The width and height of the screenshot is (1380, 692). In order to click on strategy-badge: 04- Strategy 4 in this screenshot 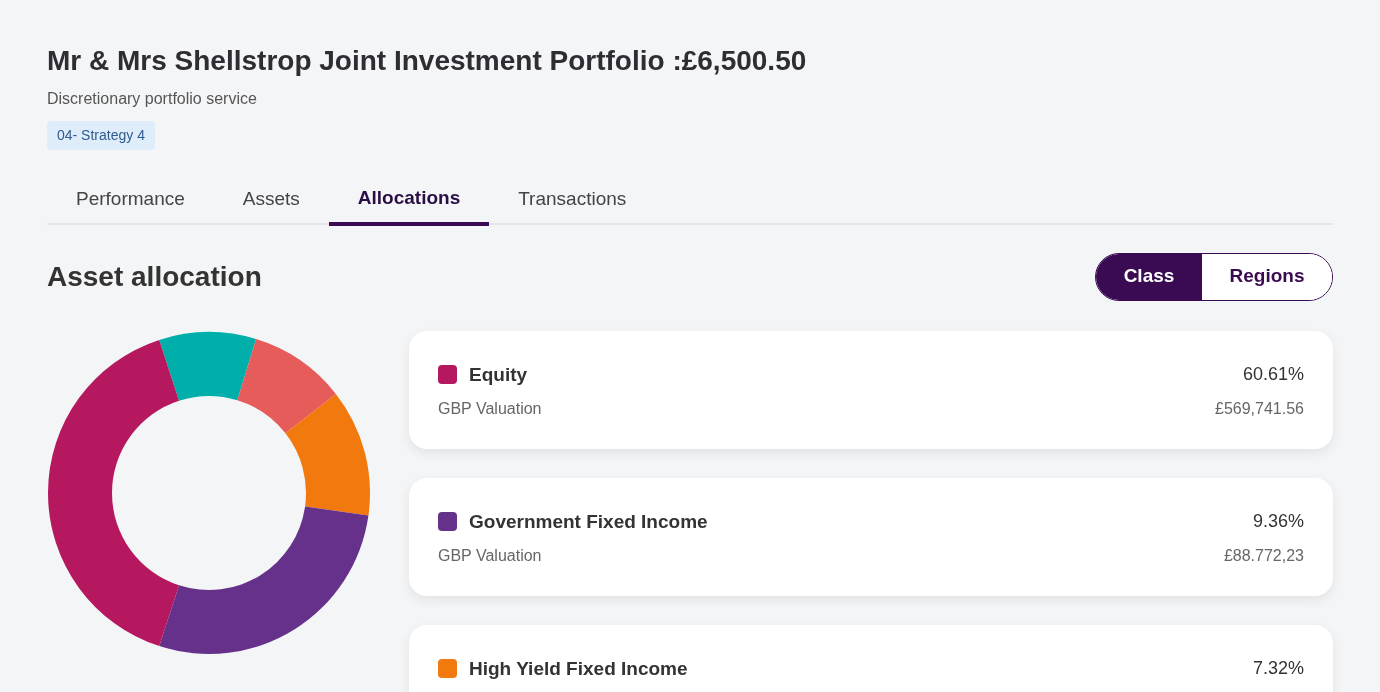, I will do `click(101, 135)`.